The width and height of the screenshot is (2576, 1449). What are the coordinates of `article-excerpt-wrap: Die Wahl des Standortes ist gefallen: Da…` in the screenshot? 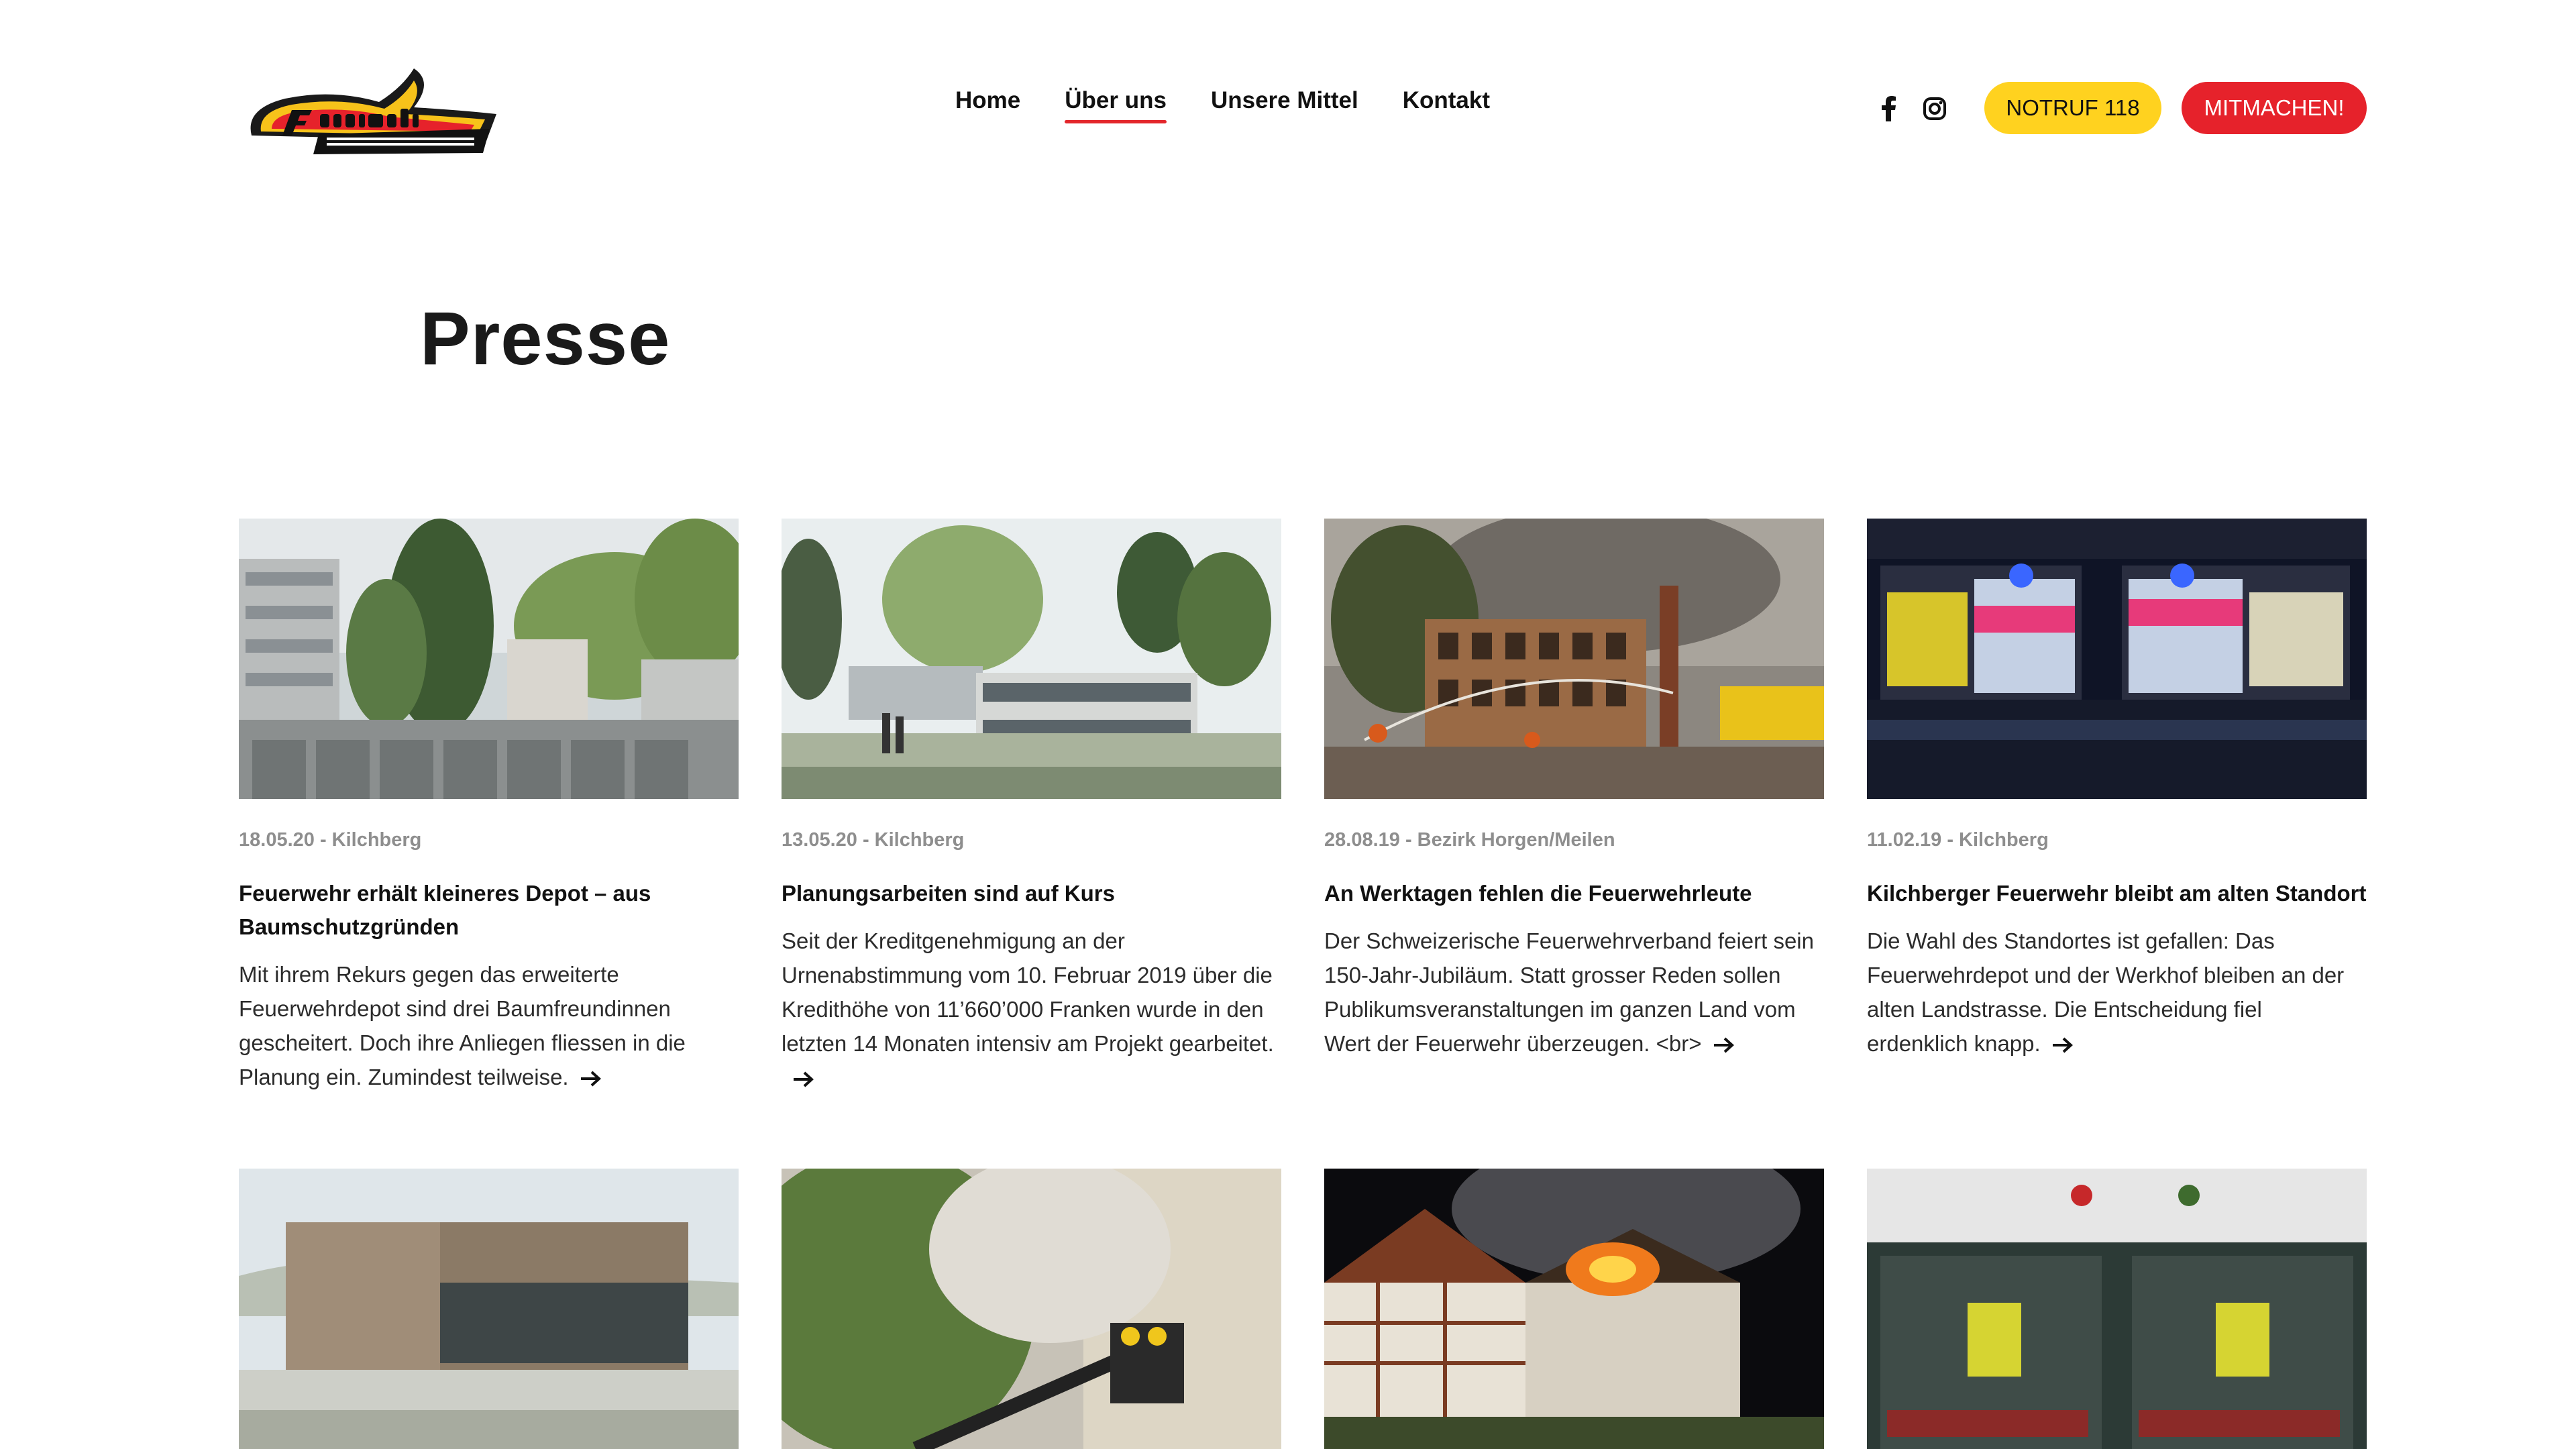 It's located at (2117, 992).